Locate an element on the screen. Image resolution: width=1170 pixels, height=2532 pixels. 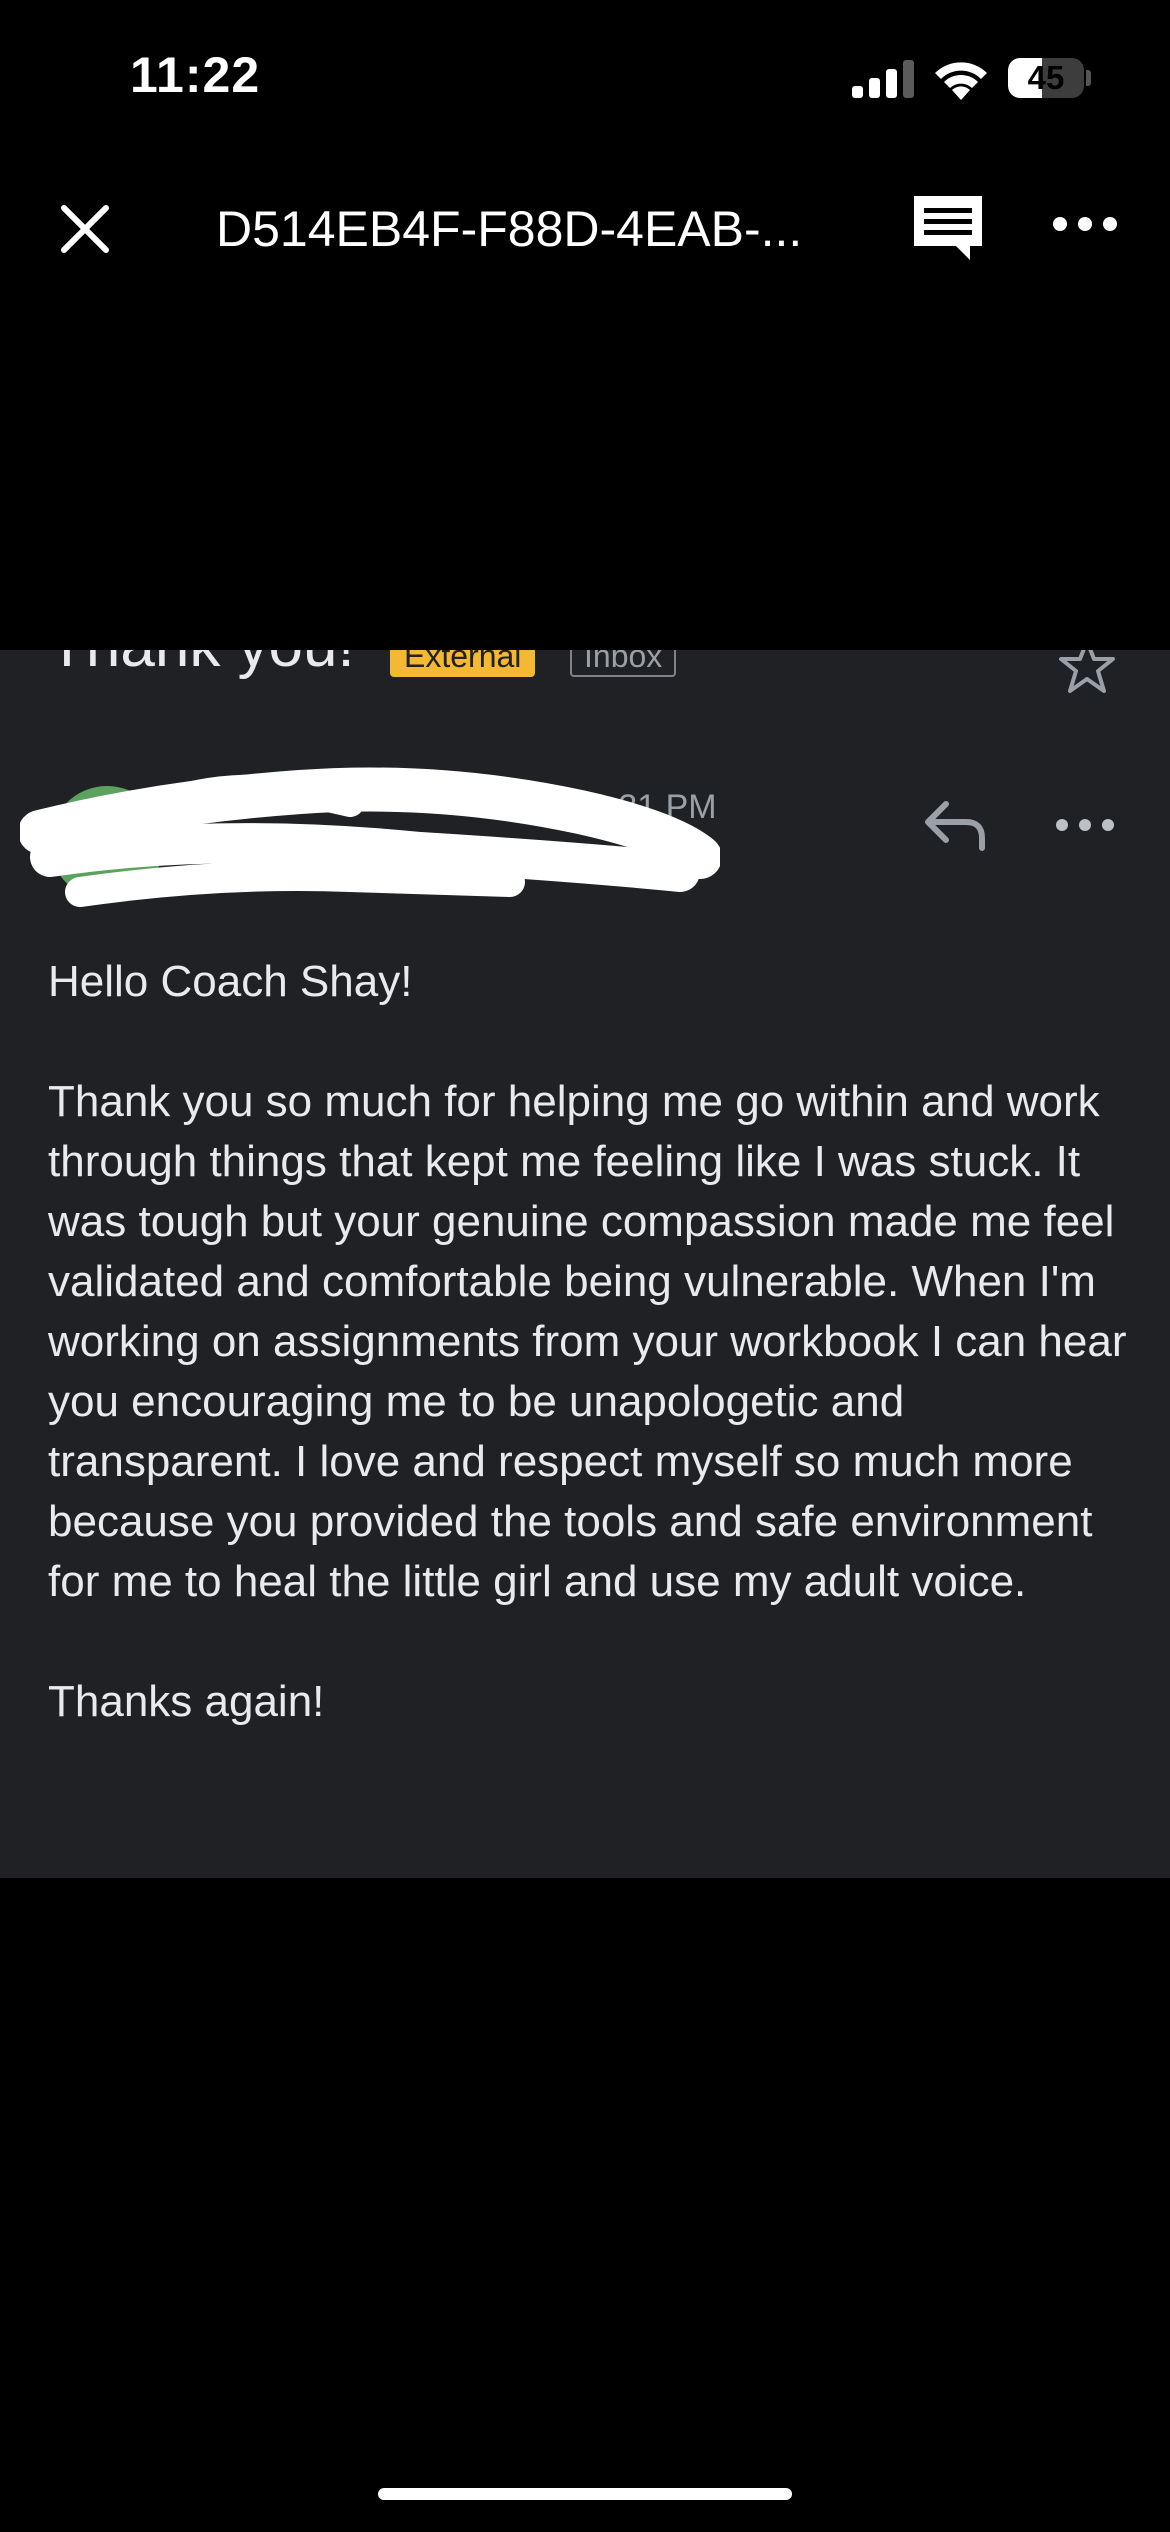
battery-indicator: 45 is located at coordinates (1046, 78).